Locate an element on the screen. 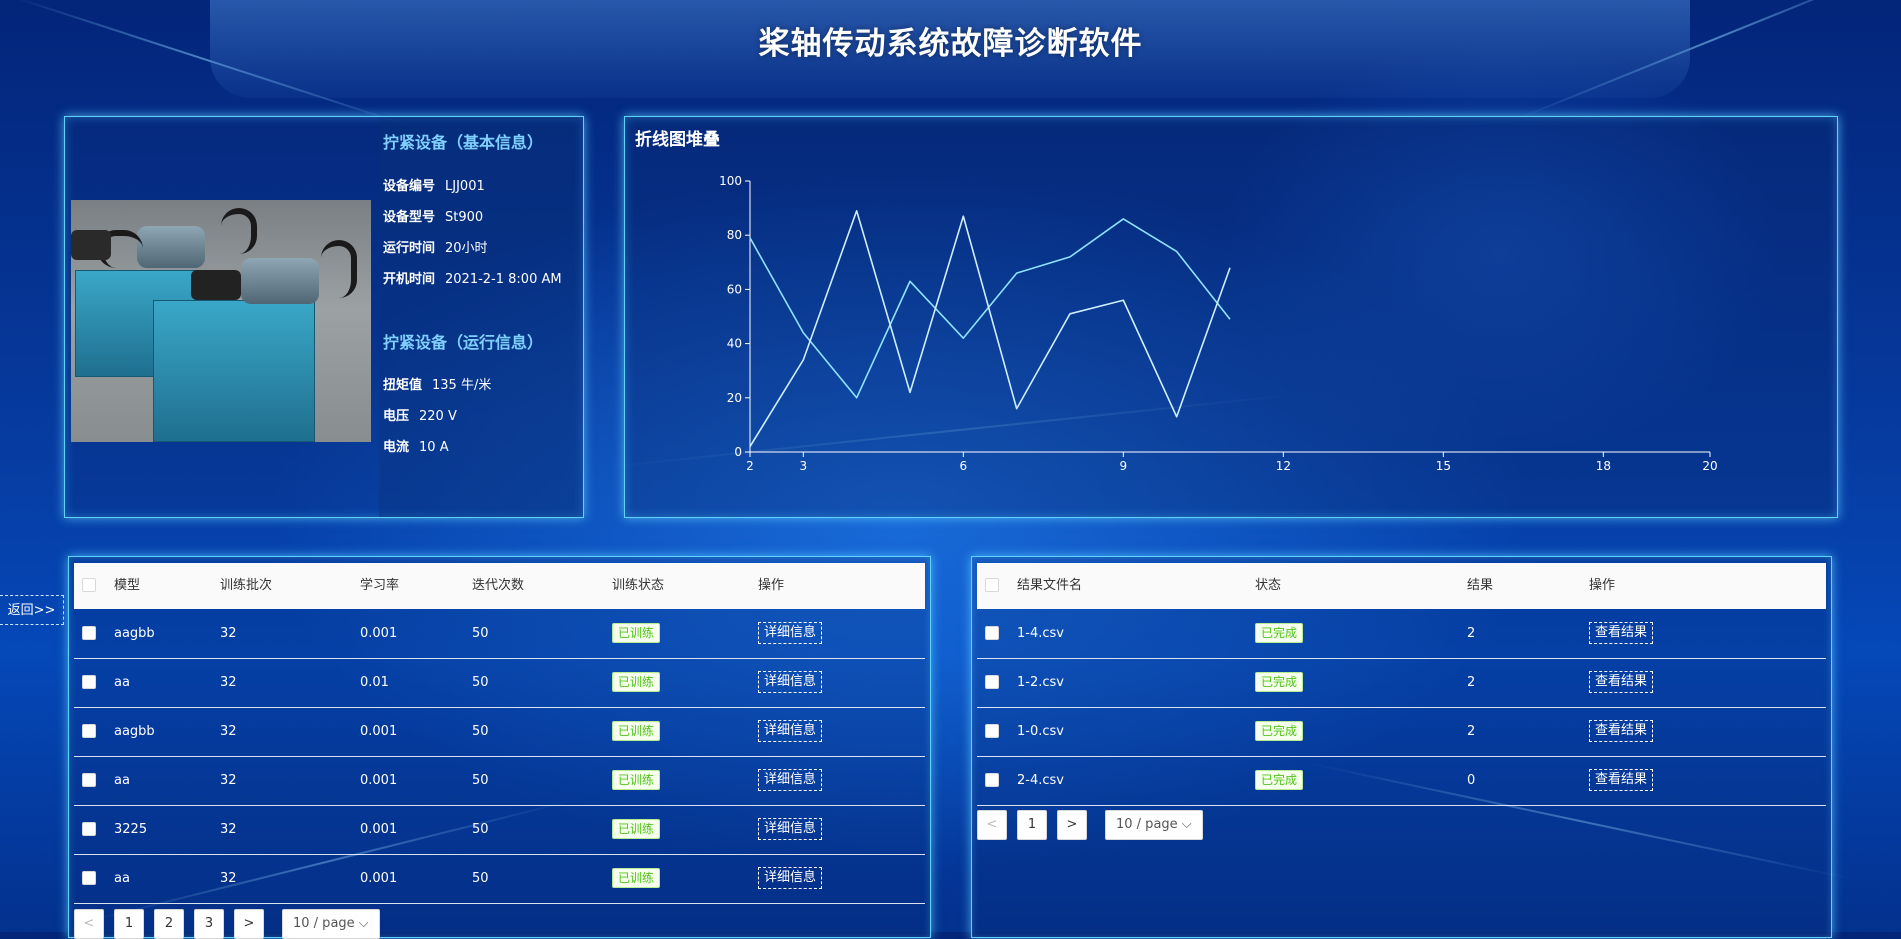  field-device-id: 设备编号 LJJ001 is located at coordinates (434, 184).